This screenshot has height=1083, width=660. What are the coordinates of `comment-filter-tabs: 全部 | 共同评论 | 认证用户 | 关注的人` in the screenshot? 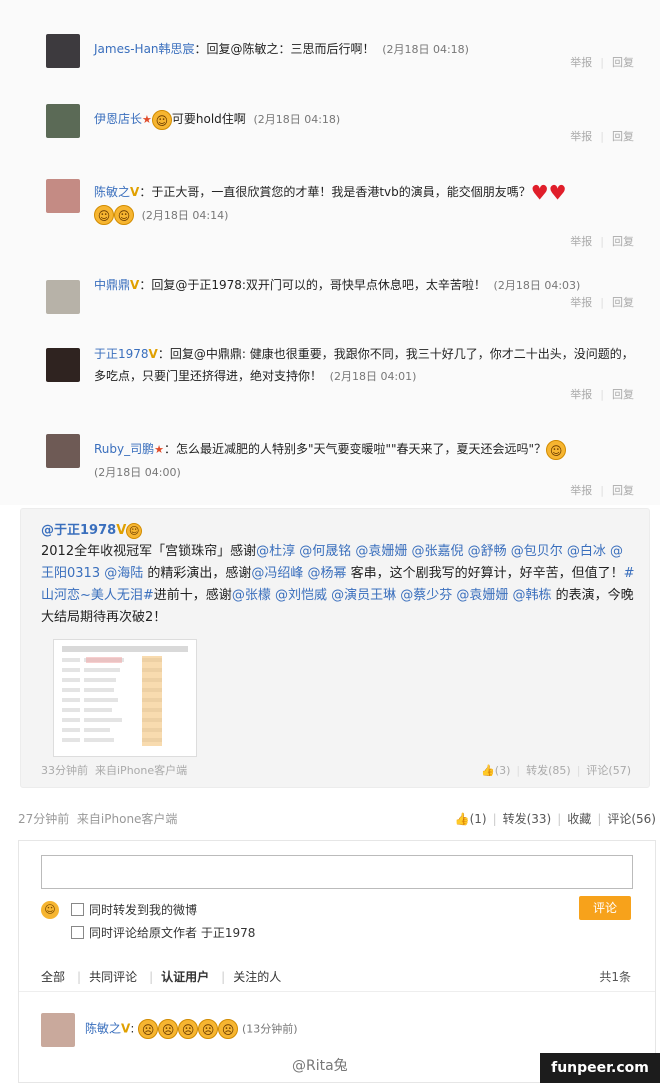 It's located at (161, 977).